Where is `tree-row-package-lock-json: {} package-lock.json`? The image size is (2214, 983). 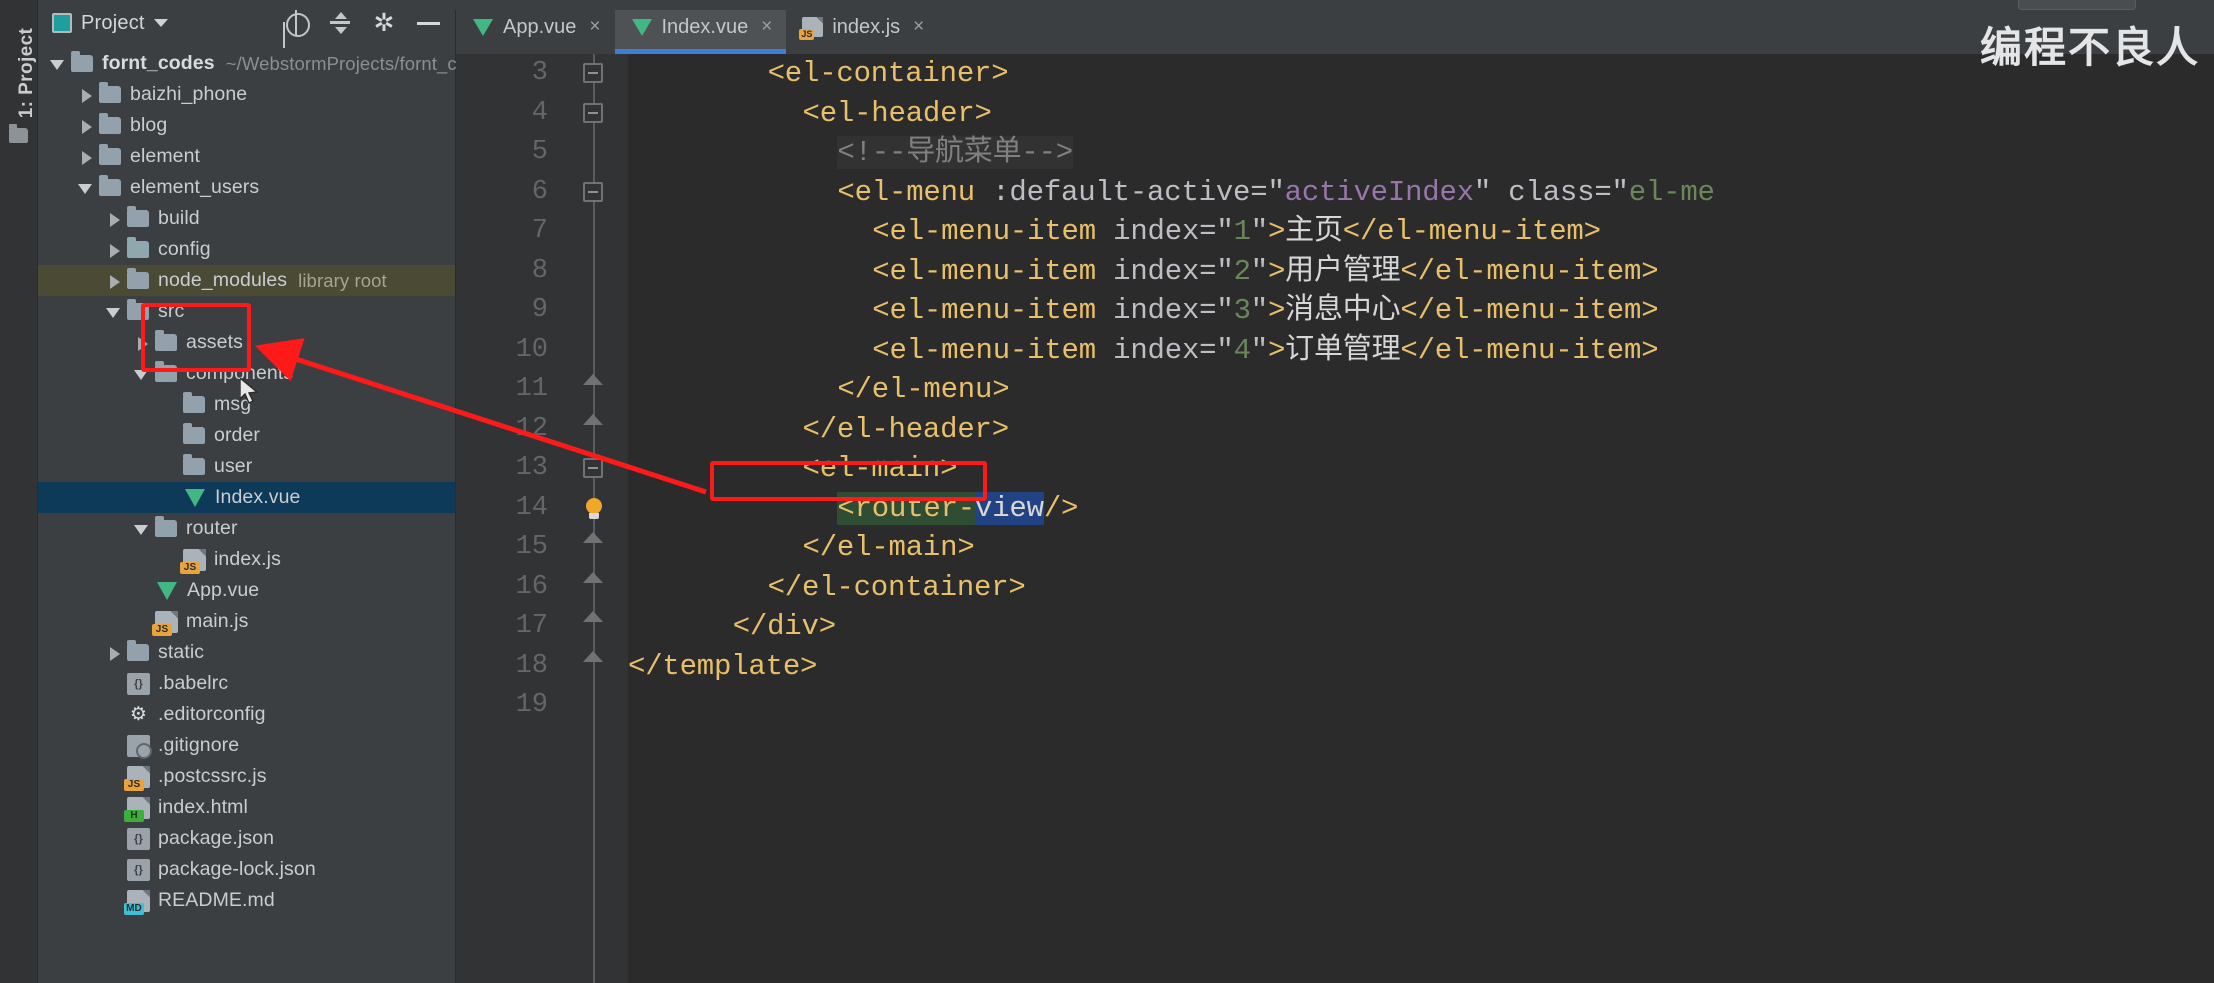 tree-row-package-lock-json: {} package-lock.json is located at coordinates (246, 869).